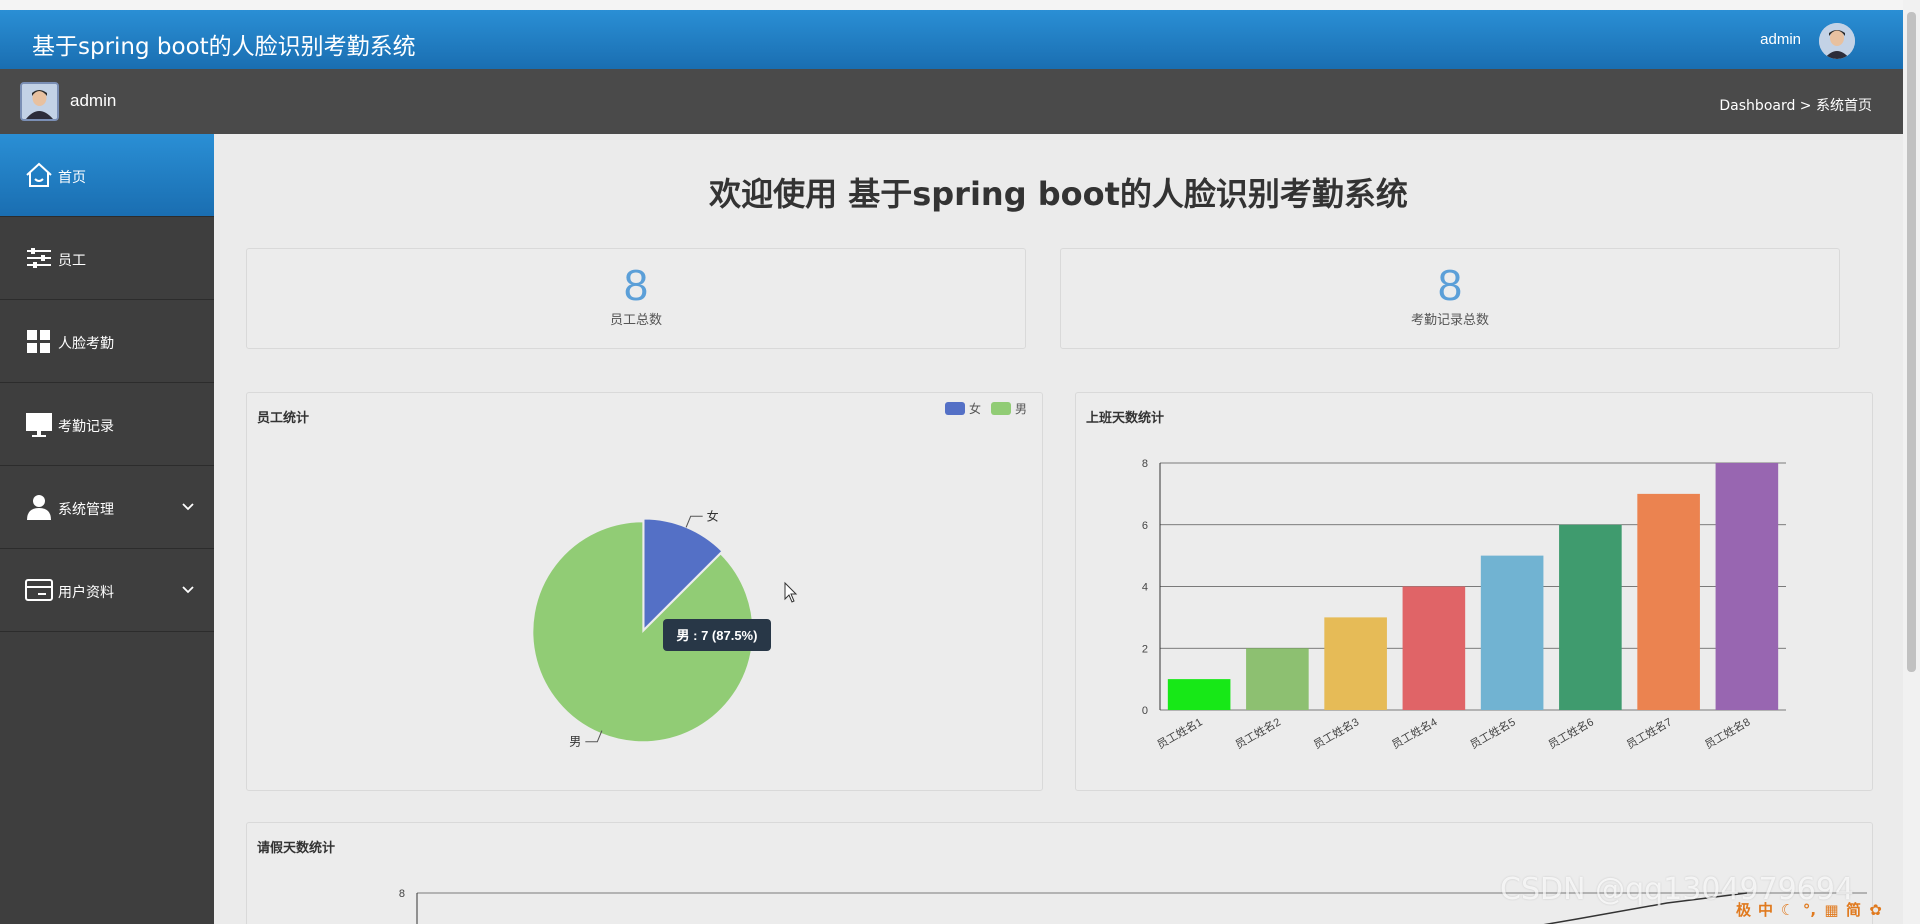 The width and height of the screenshot is (1920, 924). What do you see at coordinates (1145, 649) in the screenshot?
I see `y-tick-label: 2` at bounding box center [1145, 649].